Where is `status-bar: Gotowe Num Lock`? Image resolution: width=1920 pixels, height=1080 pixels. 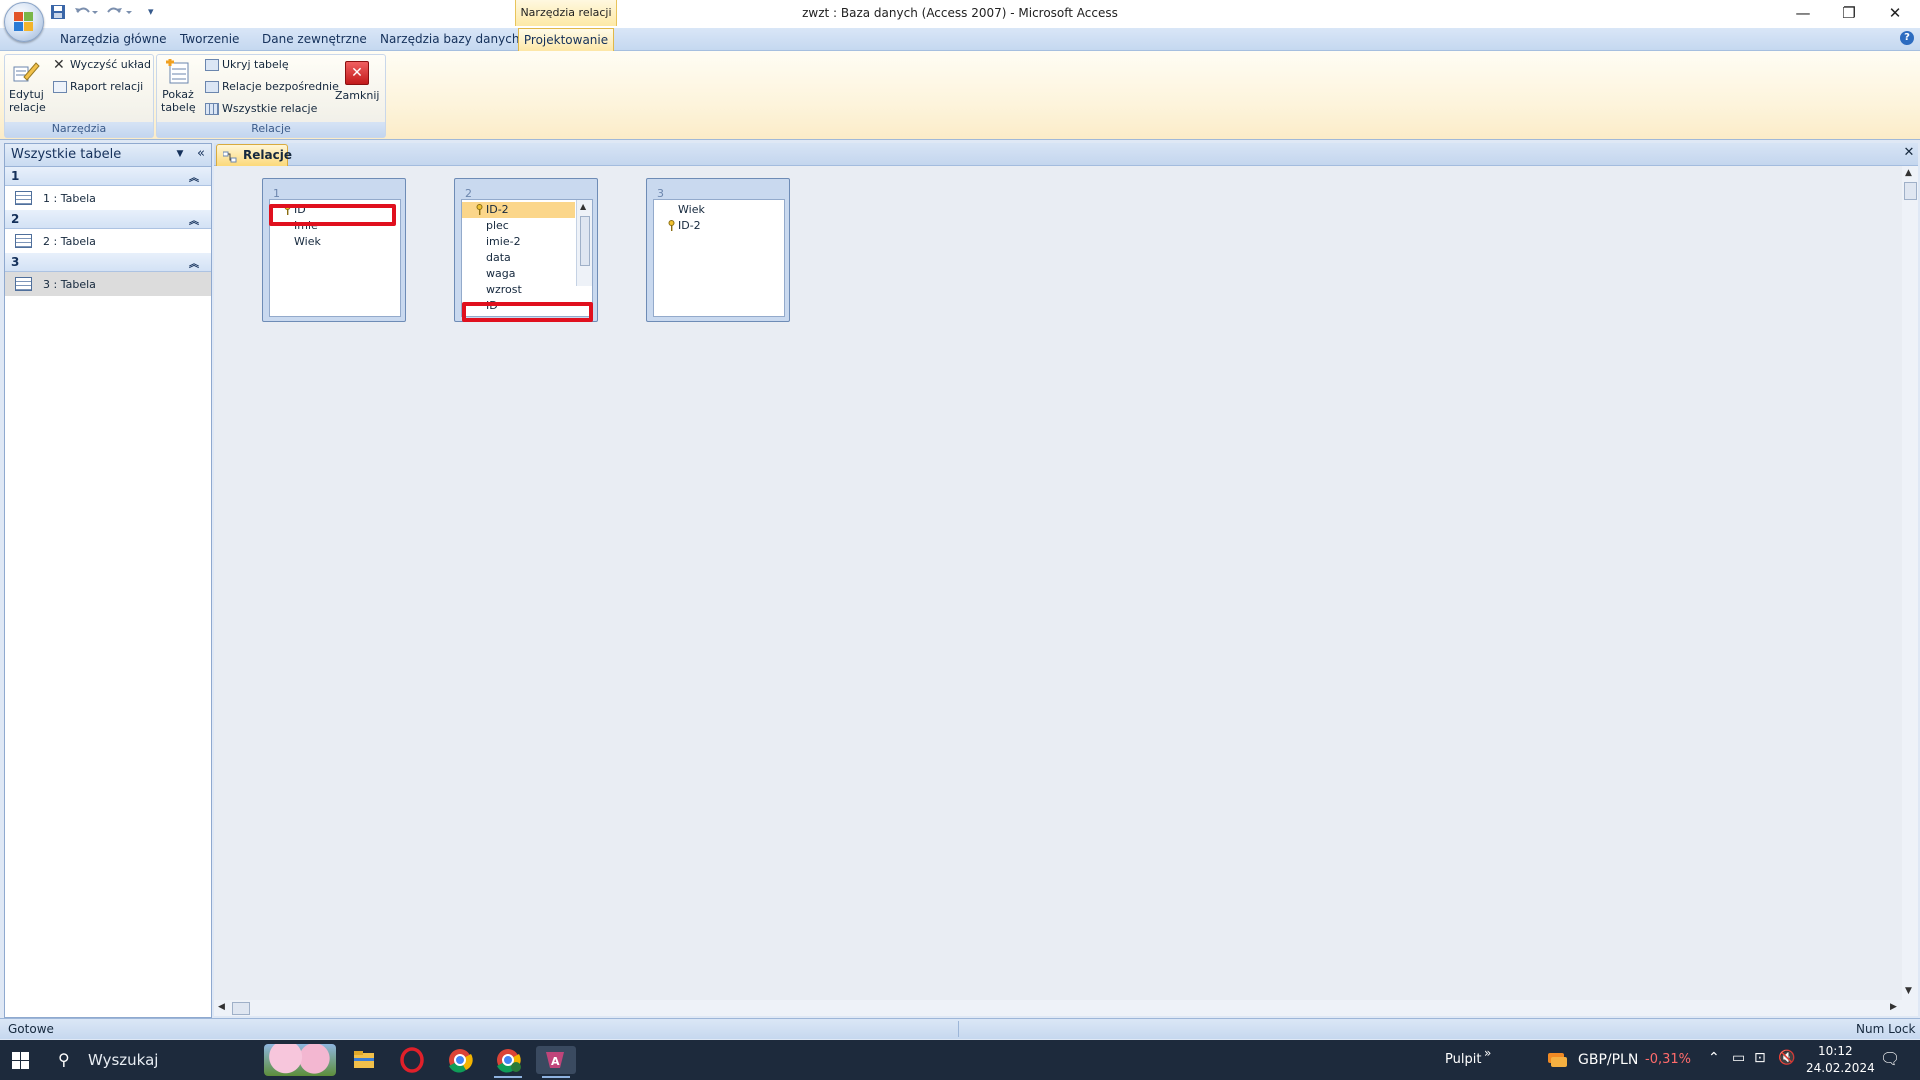 status-bar: Gotowe Num Lock is located at coordinates (960, 1028).